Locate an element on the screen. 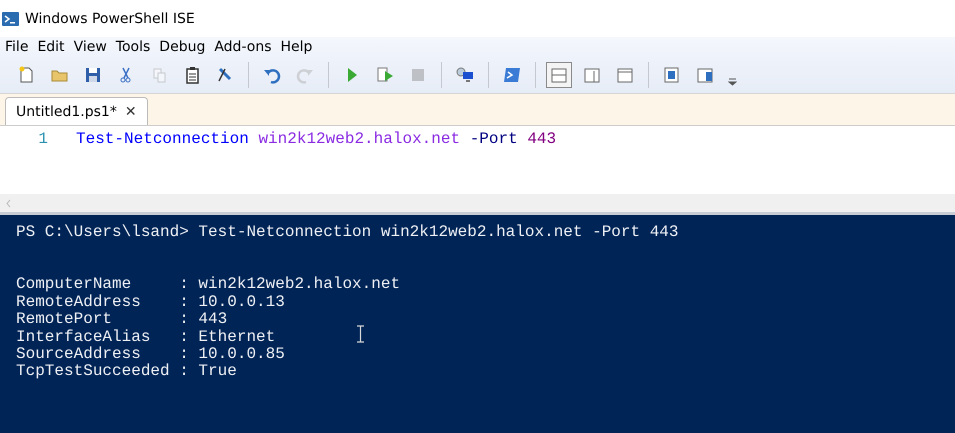 The image size is (955, 433). console-prompt: PS C:\Users\lsand> Test-Netconnection win2k12web2.halox.net -Port 443 is located at coordinates (347, 233).